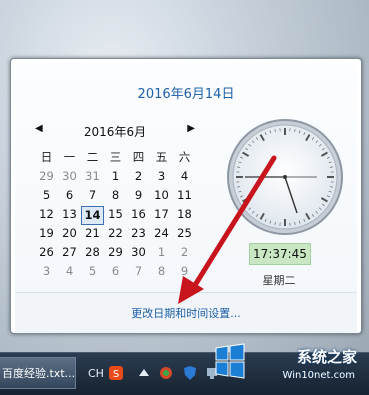  I want to click on calendar-day: 19, so click(46, 234).